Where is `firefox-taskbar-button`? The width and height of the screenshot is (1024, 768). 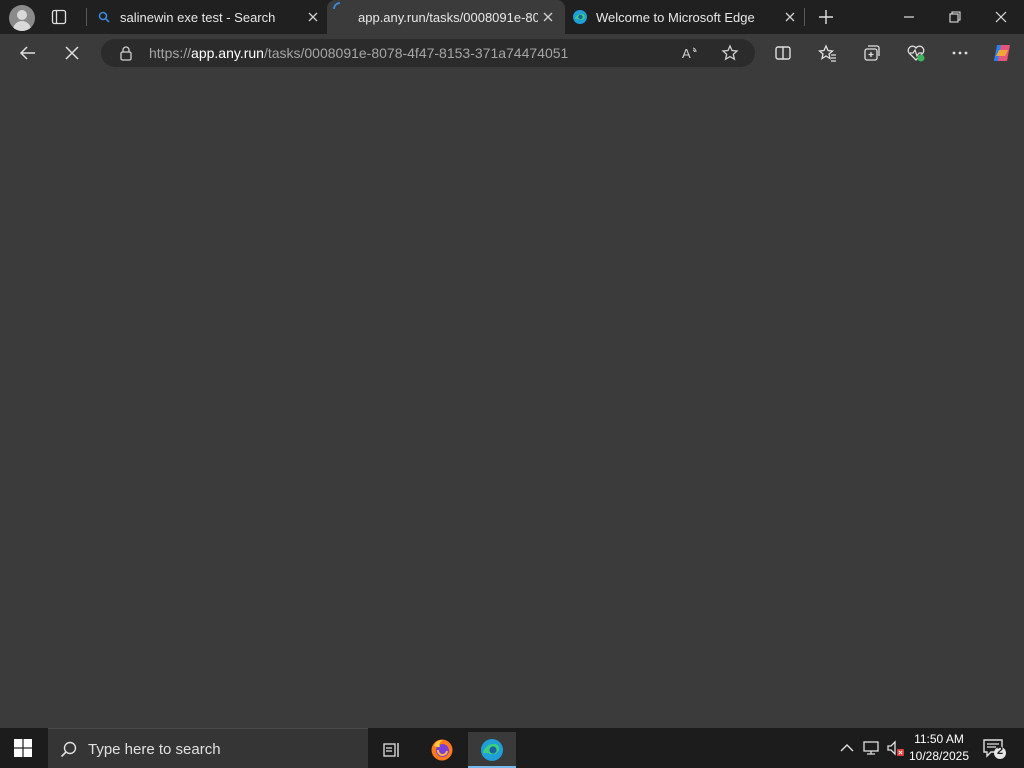
firefox-taskbar-button is located at coordinates (442, 750).